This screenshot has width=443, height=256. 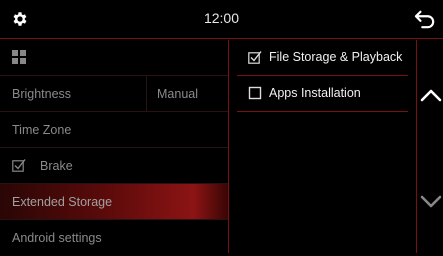 I want to click on brightness-mode-selector: Manual, so click(x=187, y=93).